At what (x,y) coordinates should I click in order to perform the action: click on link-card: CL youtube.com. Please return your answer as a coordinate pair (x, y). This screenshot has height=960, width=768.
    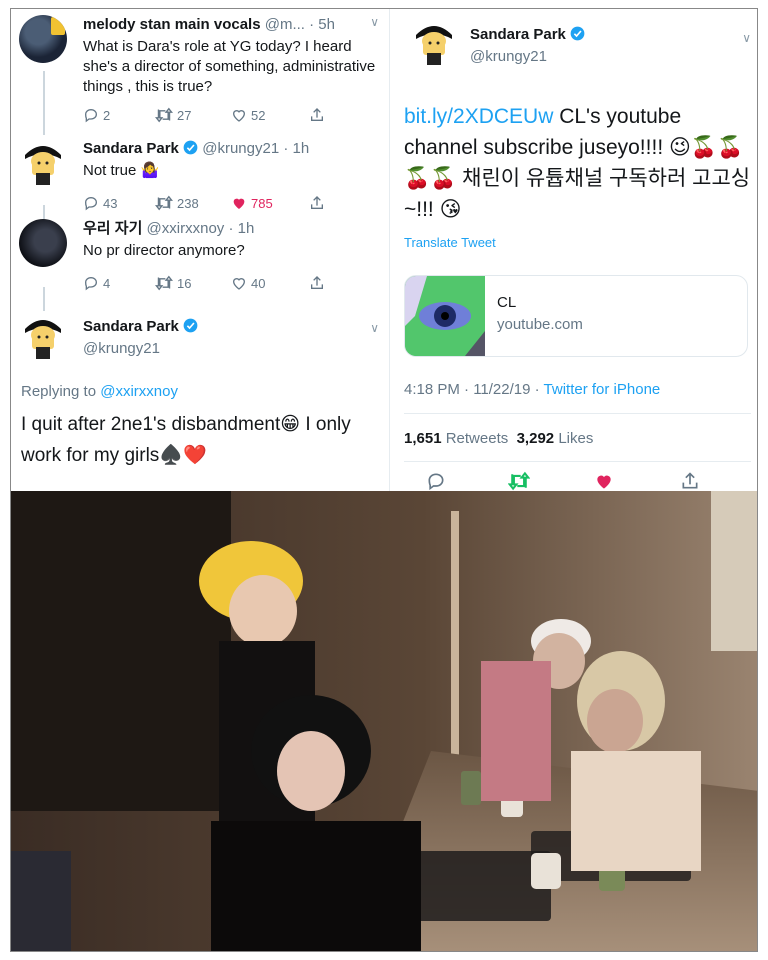
    Looking at the image, I should click on (576, 316).